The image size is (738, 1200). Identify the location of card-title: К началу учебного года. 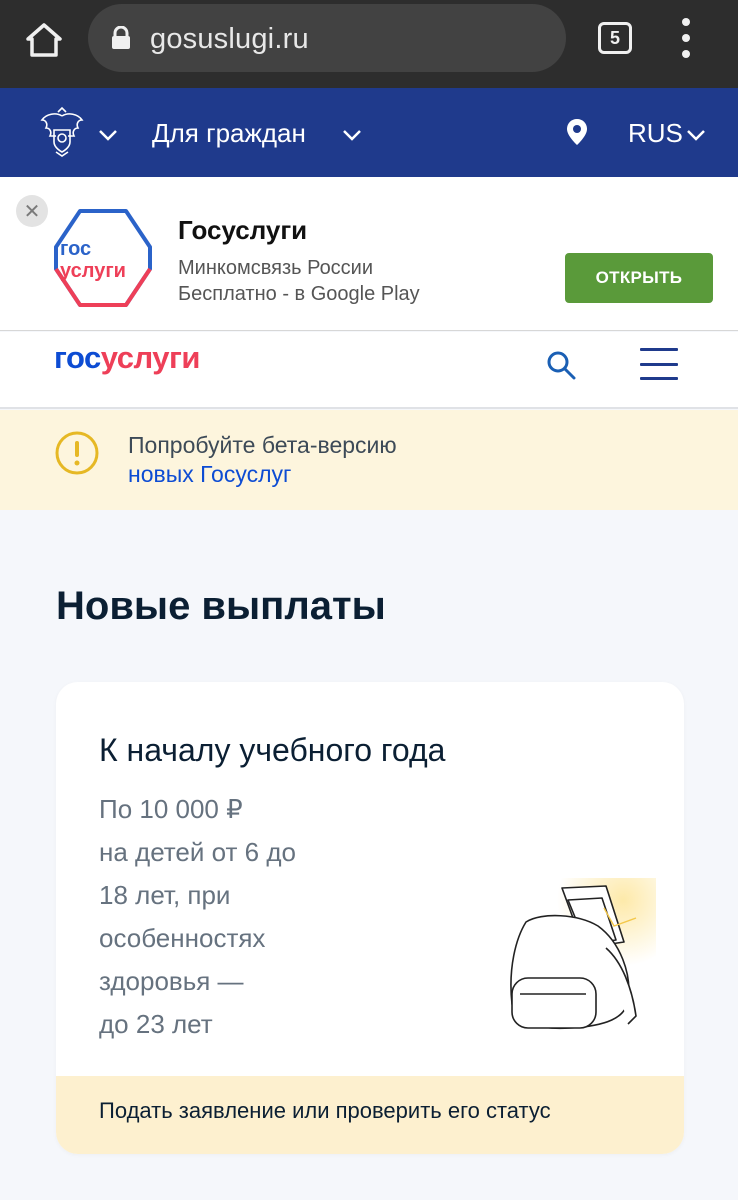
(272, 750).